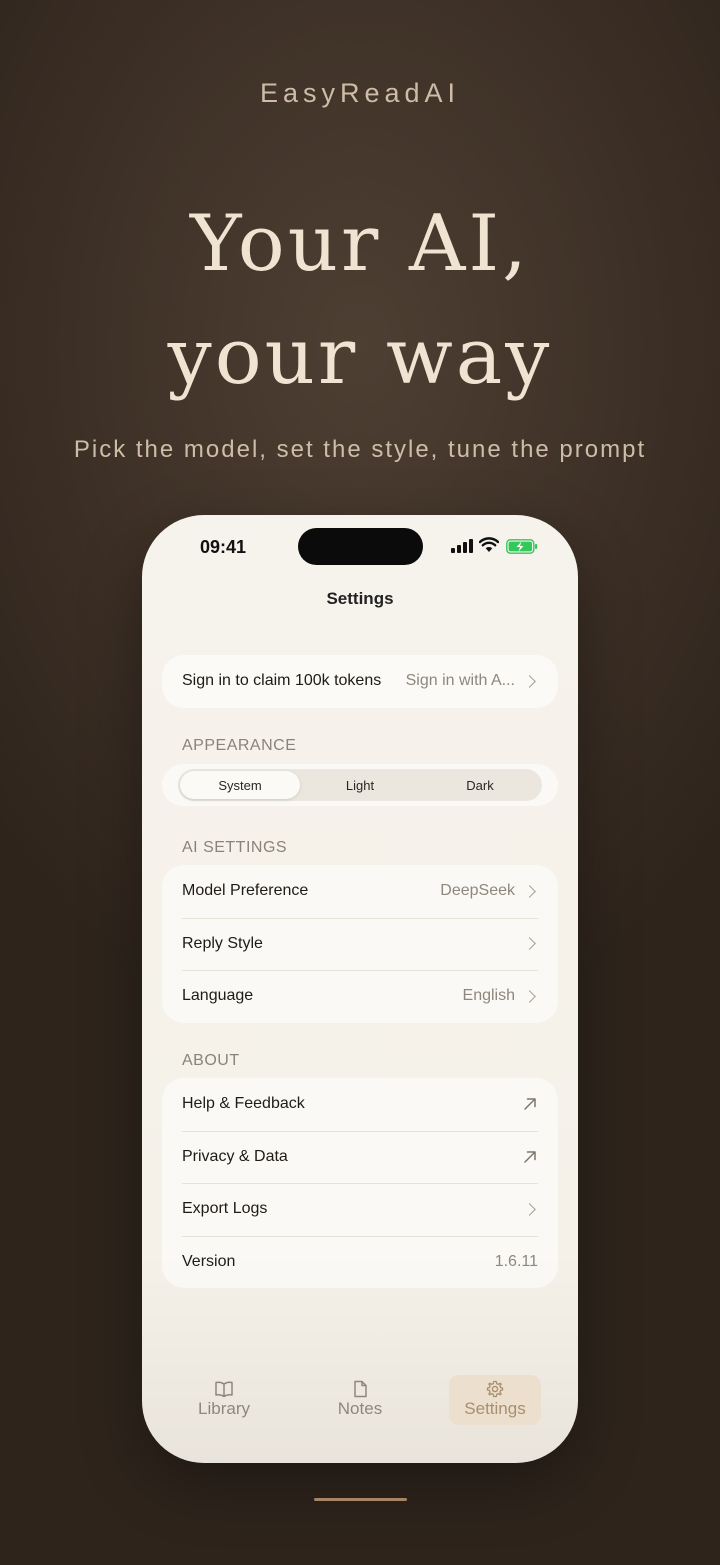 The width and height of the screenshot is (720, 1565). I want to click on tab-settings-label: Settings, so click(495, 1408).